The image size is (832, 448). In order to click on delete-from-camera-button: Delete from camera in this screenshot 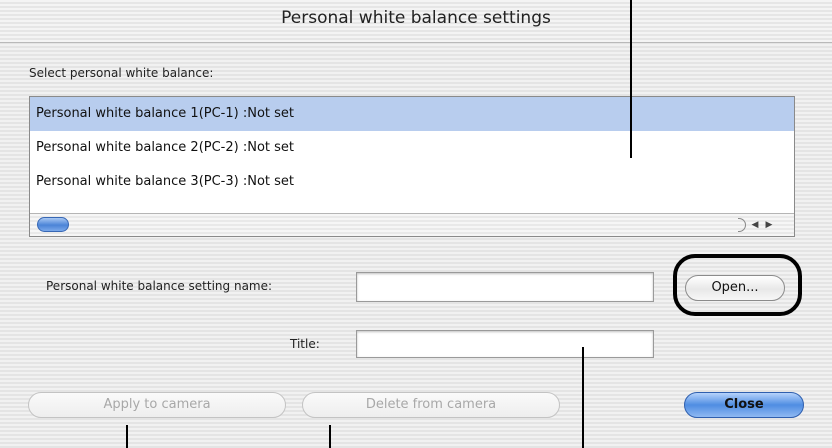, I will do `click(431, 405)`.